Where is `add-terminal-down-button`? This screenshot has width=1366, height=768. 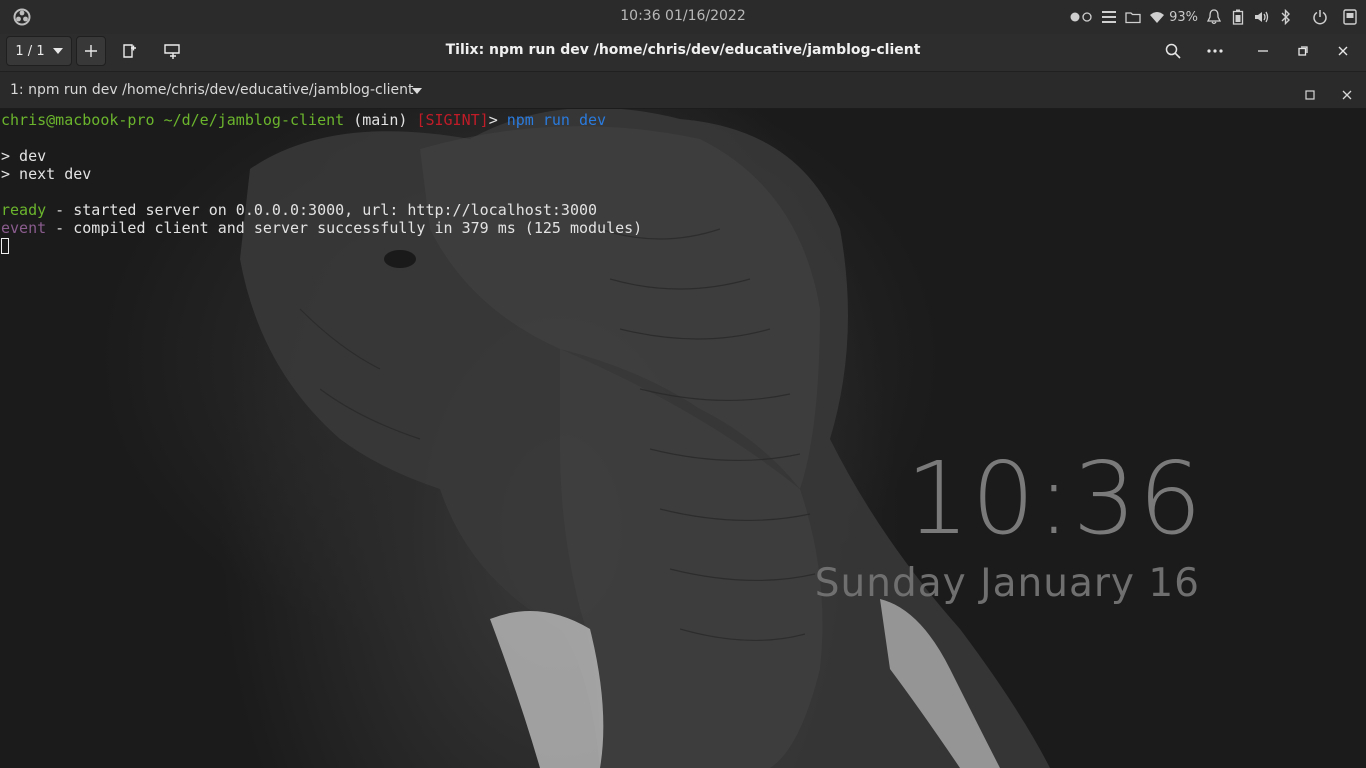 add-terminal-down-button is located at coordinates (172, 51).